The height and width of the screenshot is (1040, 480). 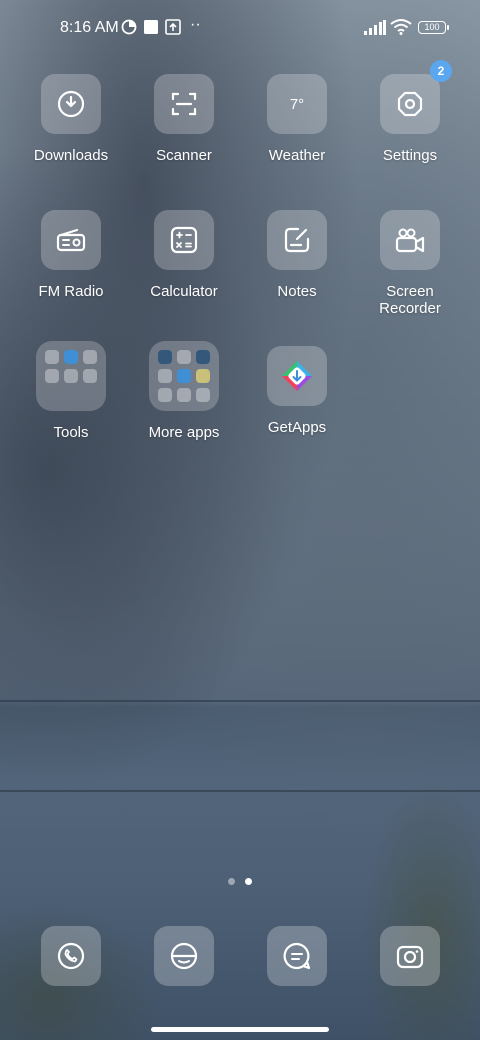 I want to click on app-weather: 7° Weather, so click(x=297, y=119).